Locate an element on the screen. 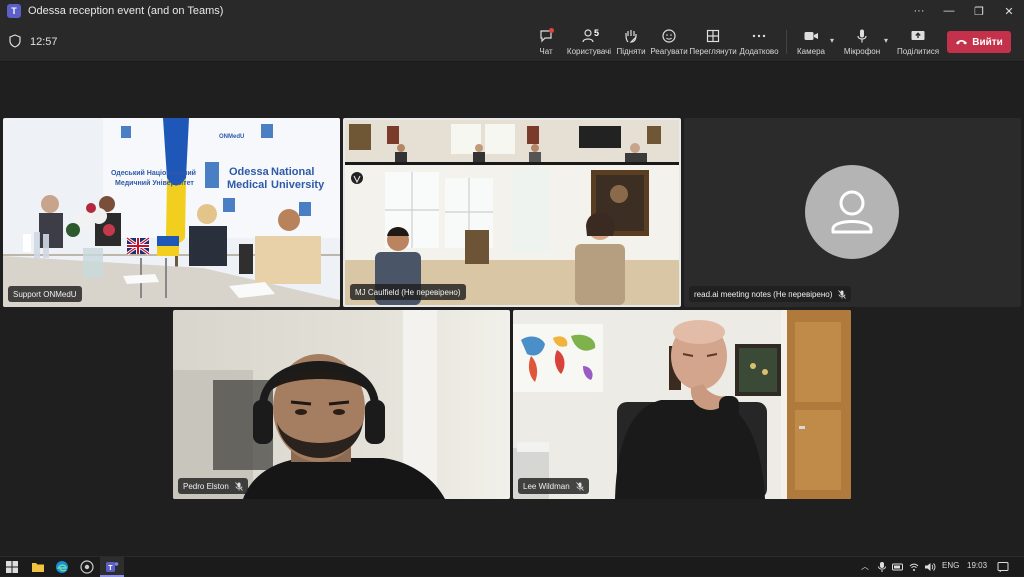  signage-national: National is located at coordinates (292, 172).